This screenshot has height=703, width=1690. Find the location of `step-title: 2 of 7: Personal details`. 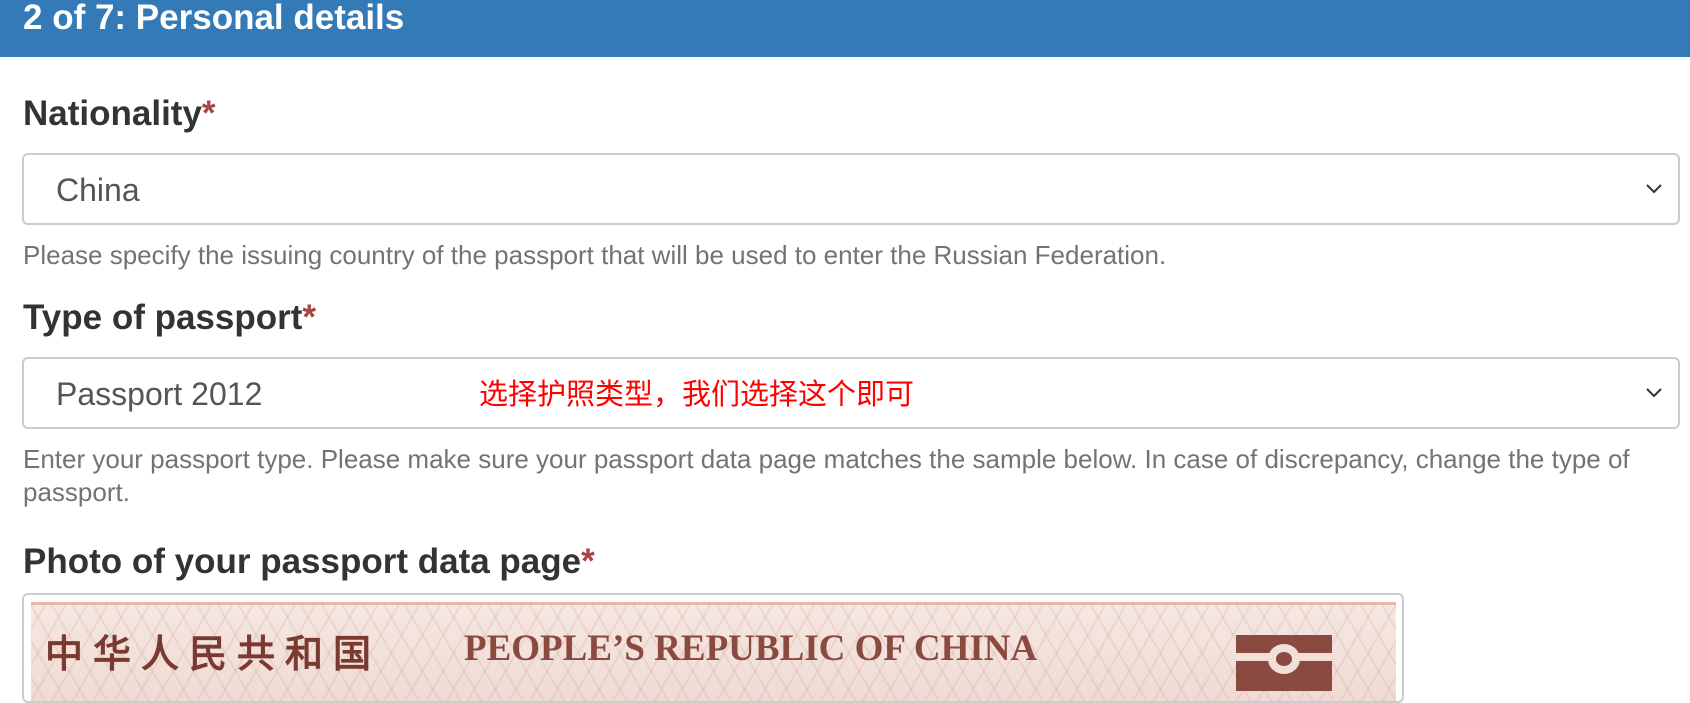

step-title: 2 of 7: Personal details is located at coordinates (214, 18).